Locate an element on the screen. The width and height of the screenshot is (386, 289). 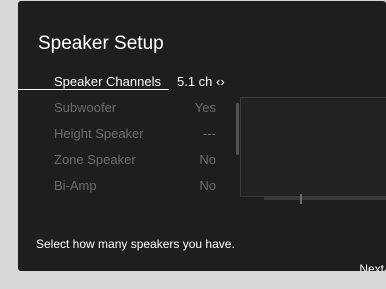
menu-item-label: Speaker Channels is located at coordinates (107, 81).